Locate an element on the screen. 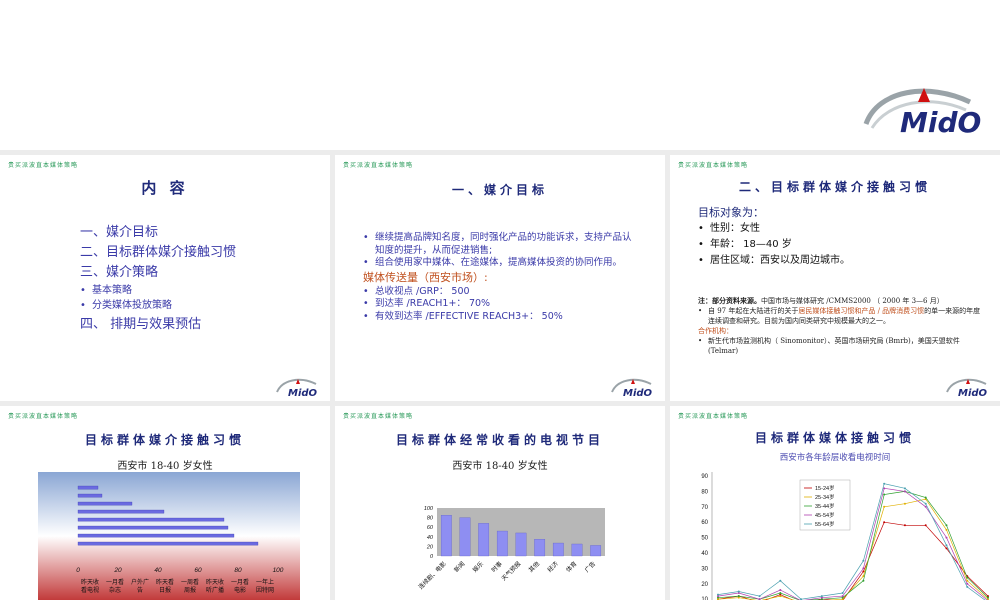 This screenshot has width=1000, height=600. category-label: 经济 is located at coordinates (553, 567).